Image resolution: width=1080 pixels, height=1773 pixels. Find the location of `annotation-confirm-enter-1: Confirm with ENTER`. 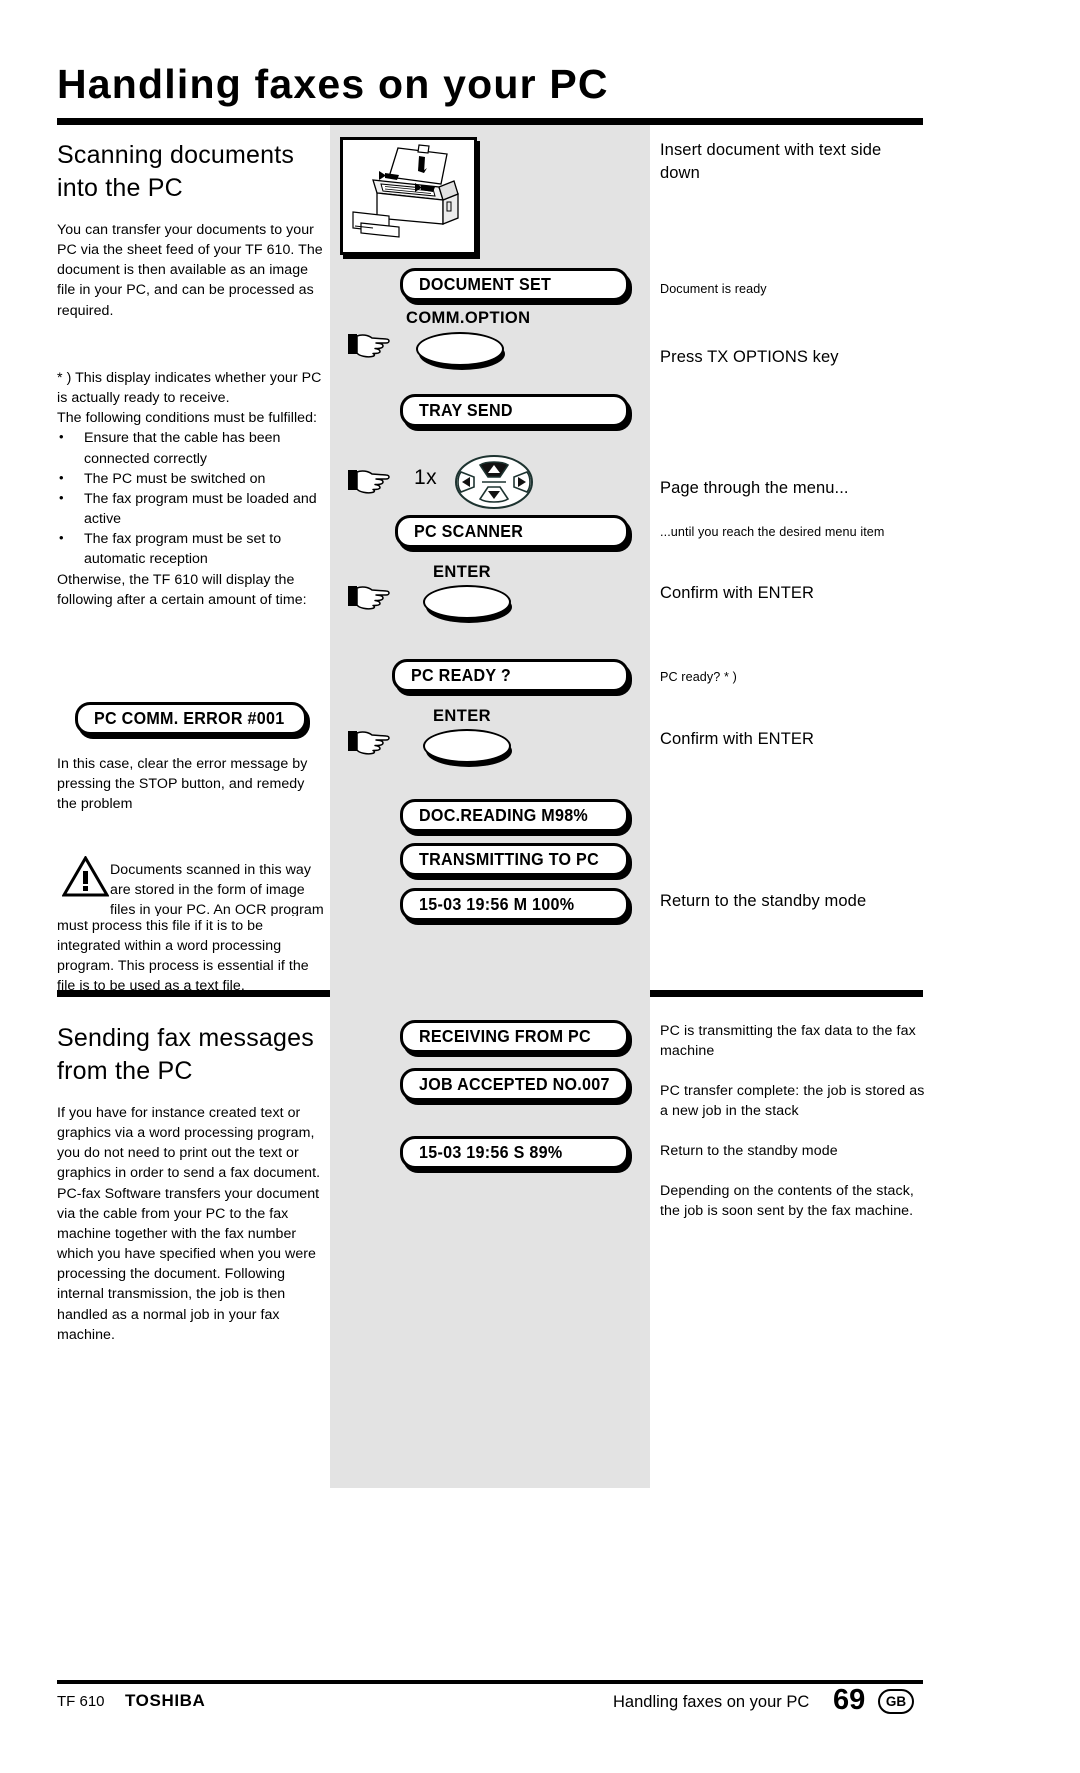

annotation-confirm-enter-1: Confirm with ENTER is located at coordinates (737, 593).